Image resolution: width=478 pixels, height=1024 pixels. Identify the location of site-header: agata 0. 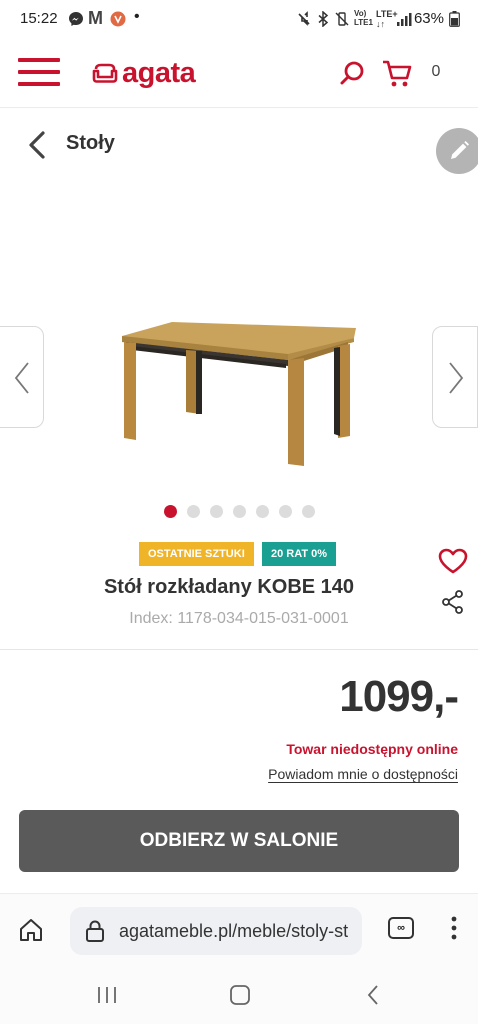
(239, 72).